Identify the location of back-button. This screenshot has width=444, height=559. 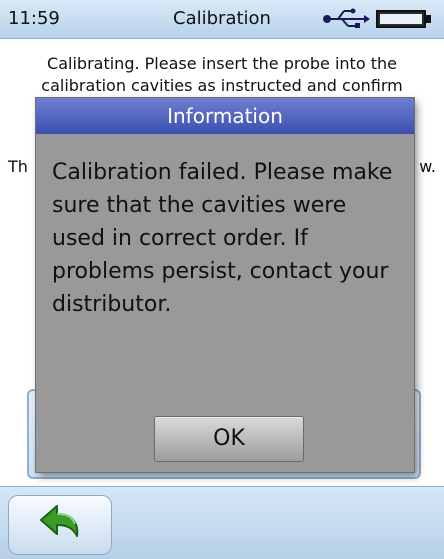
(60, 525).